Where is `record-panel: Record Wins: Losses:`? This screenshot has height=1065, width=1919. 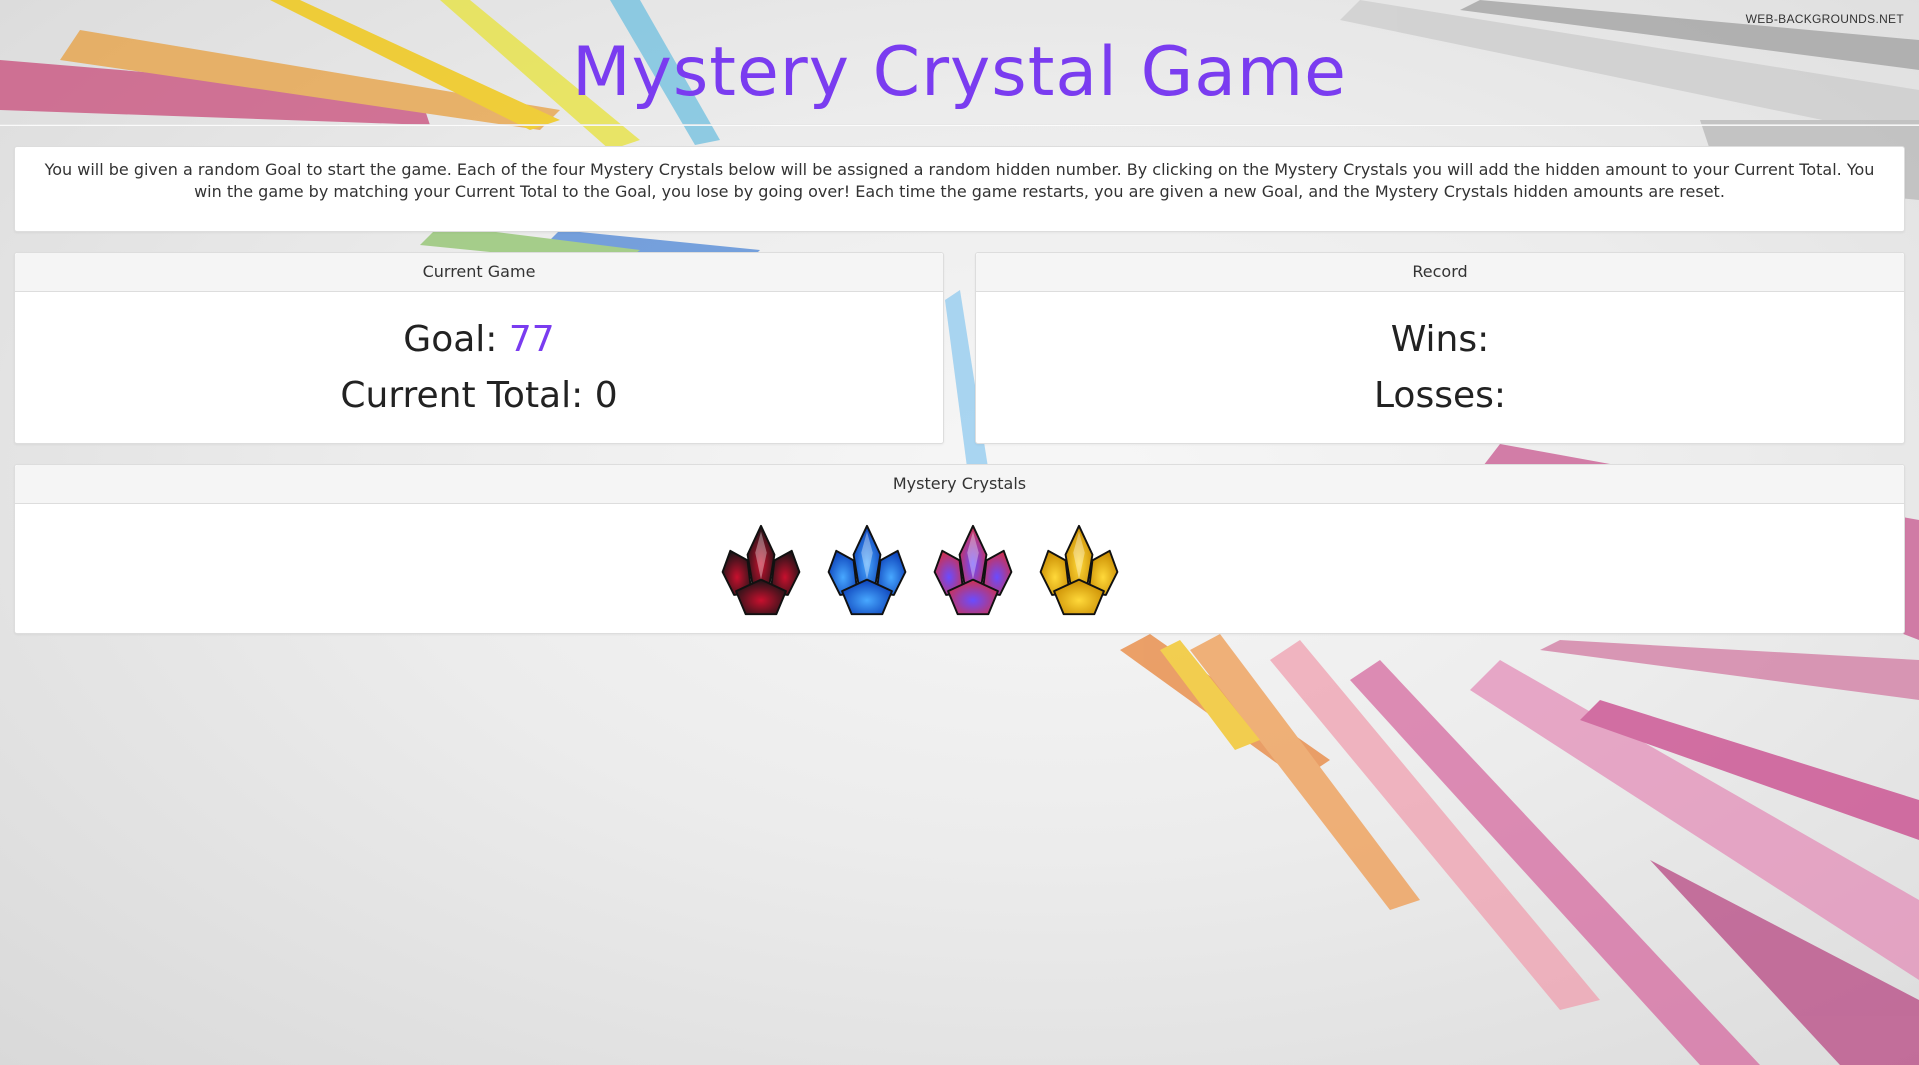
record-panel: Record Wins: Losses: is located at coordinates (1440, 348).